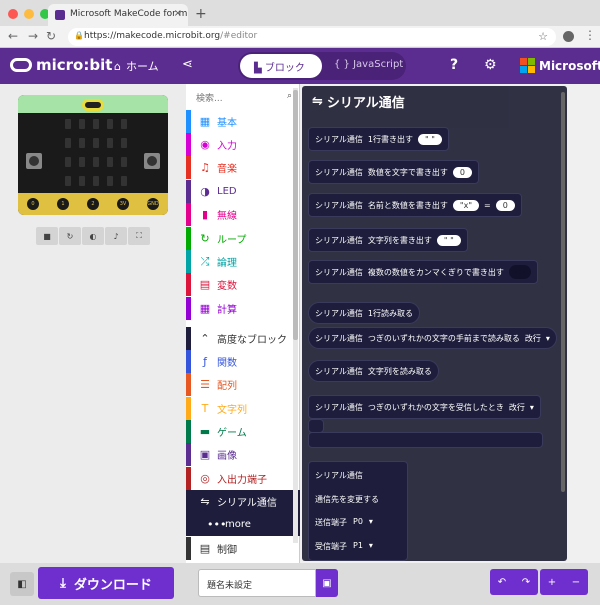  What do you see at coordinates (51, 36) in the screenshot?
I see `reload-icon: ↻` at bounding box center [51, 36].